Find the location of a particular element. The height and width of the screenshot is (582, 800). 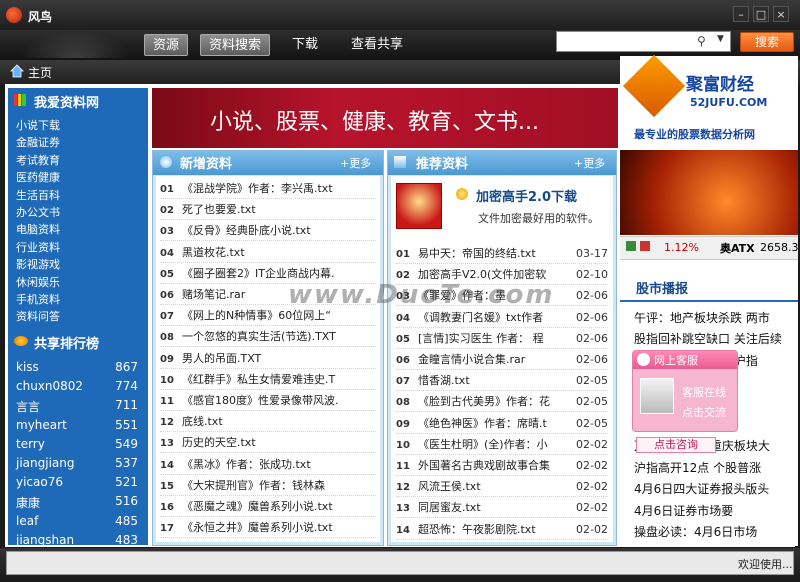

list-item-title: 《脸到古代美男》作者：花 is located at coordinates (484, 401).